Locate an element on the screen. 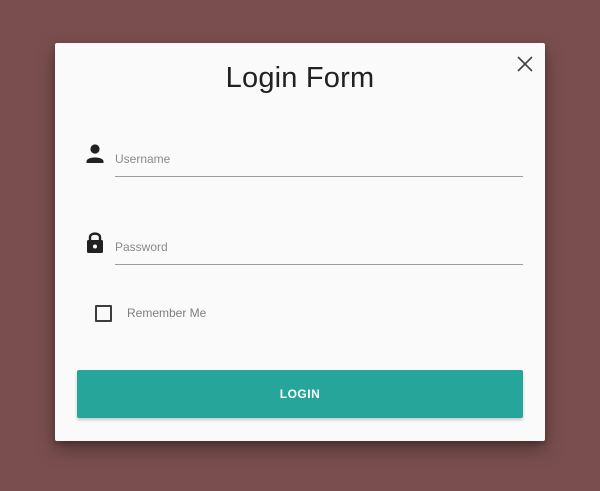 The image size is (600, 491). username-field-group is located at coordinates (304, 162).